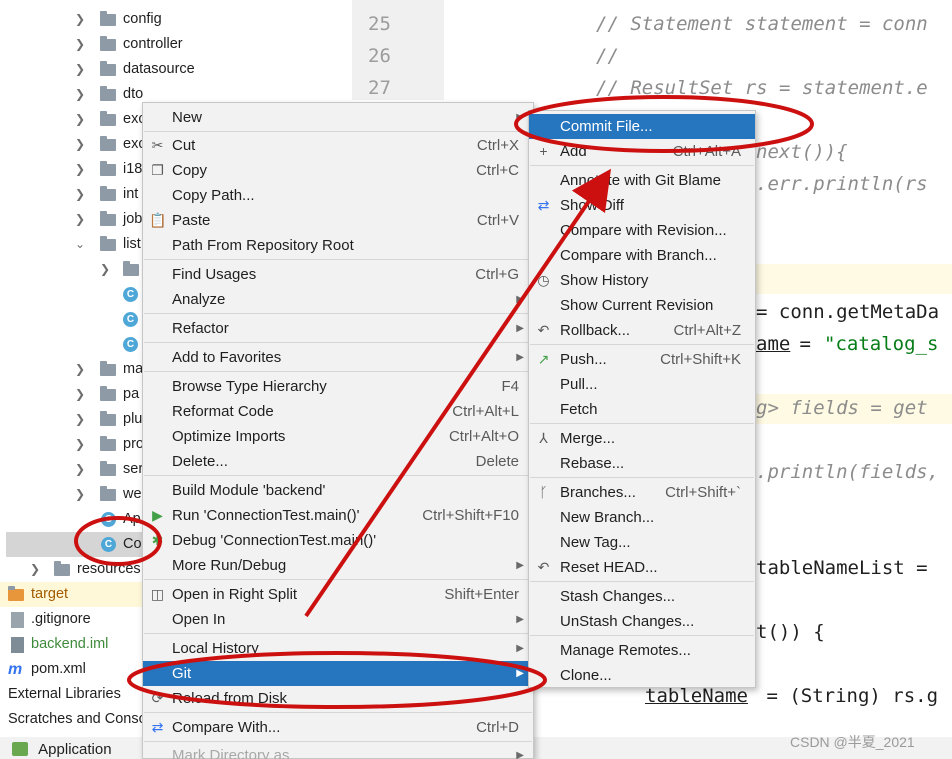 This screenshot has width=952, height=759. I want to click on tree-item-config: ❯ config, so click(176, 19).